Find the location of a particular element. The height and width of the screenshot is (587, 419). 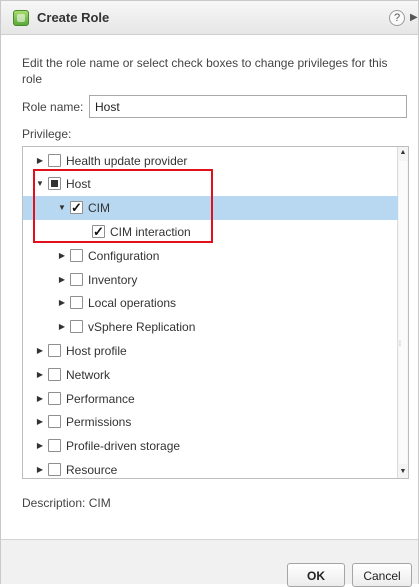

tree-row-label: Permissions is located at coordinates (99, 422).